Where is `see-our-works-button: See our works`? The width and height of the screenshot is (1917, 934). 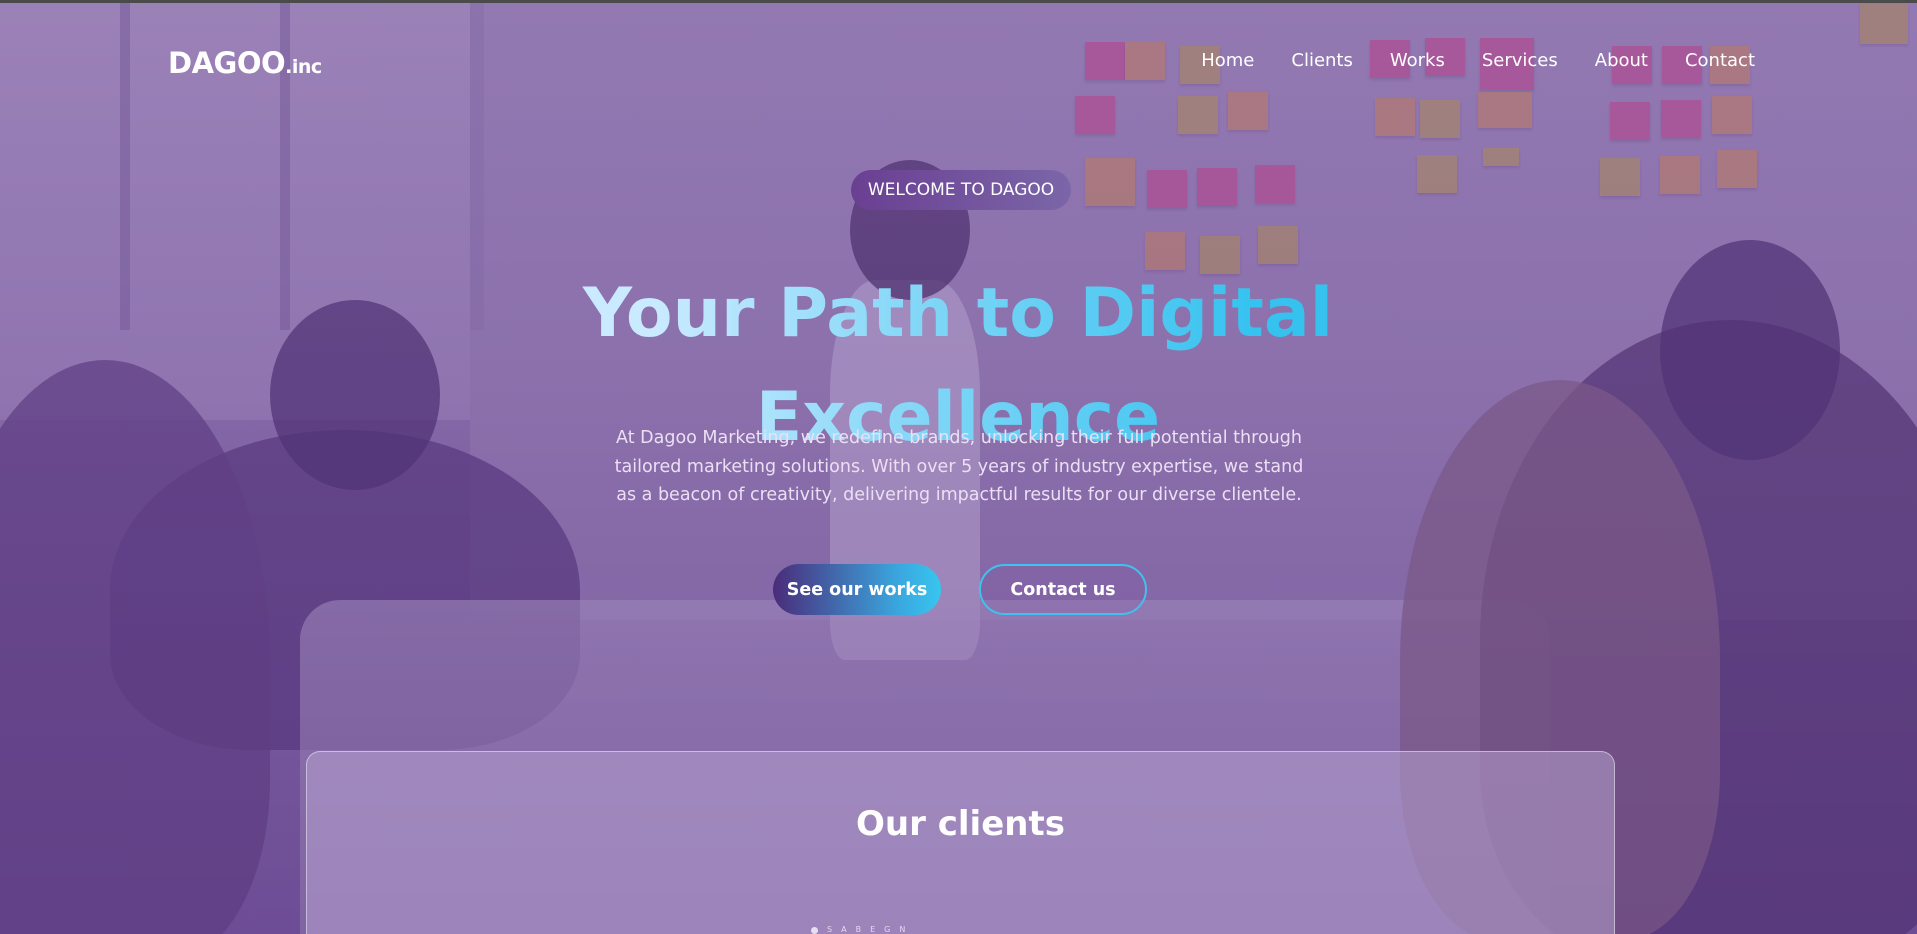
see-our-works-button: See our works is located at coordinates (857, 589).